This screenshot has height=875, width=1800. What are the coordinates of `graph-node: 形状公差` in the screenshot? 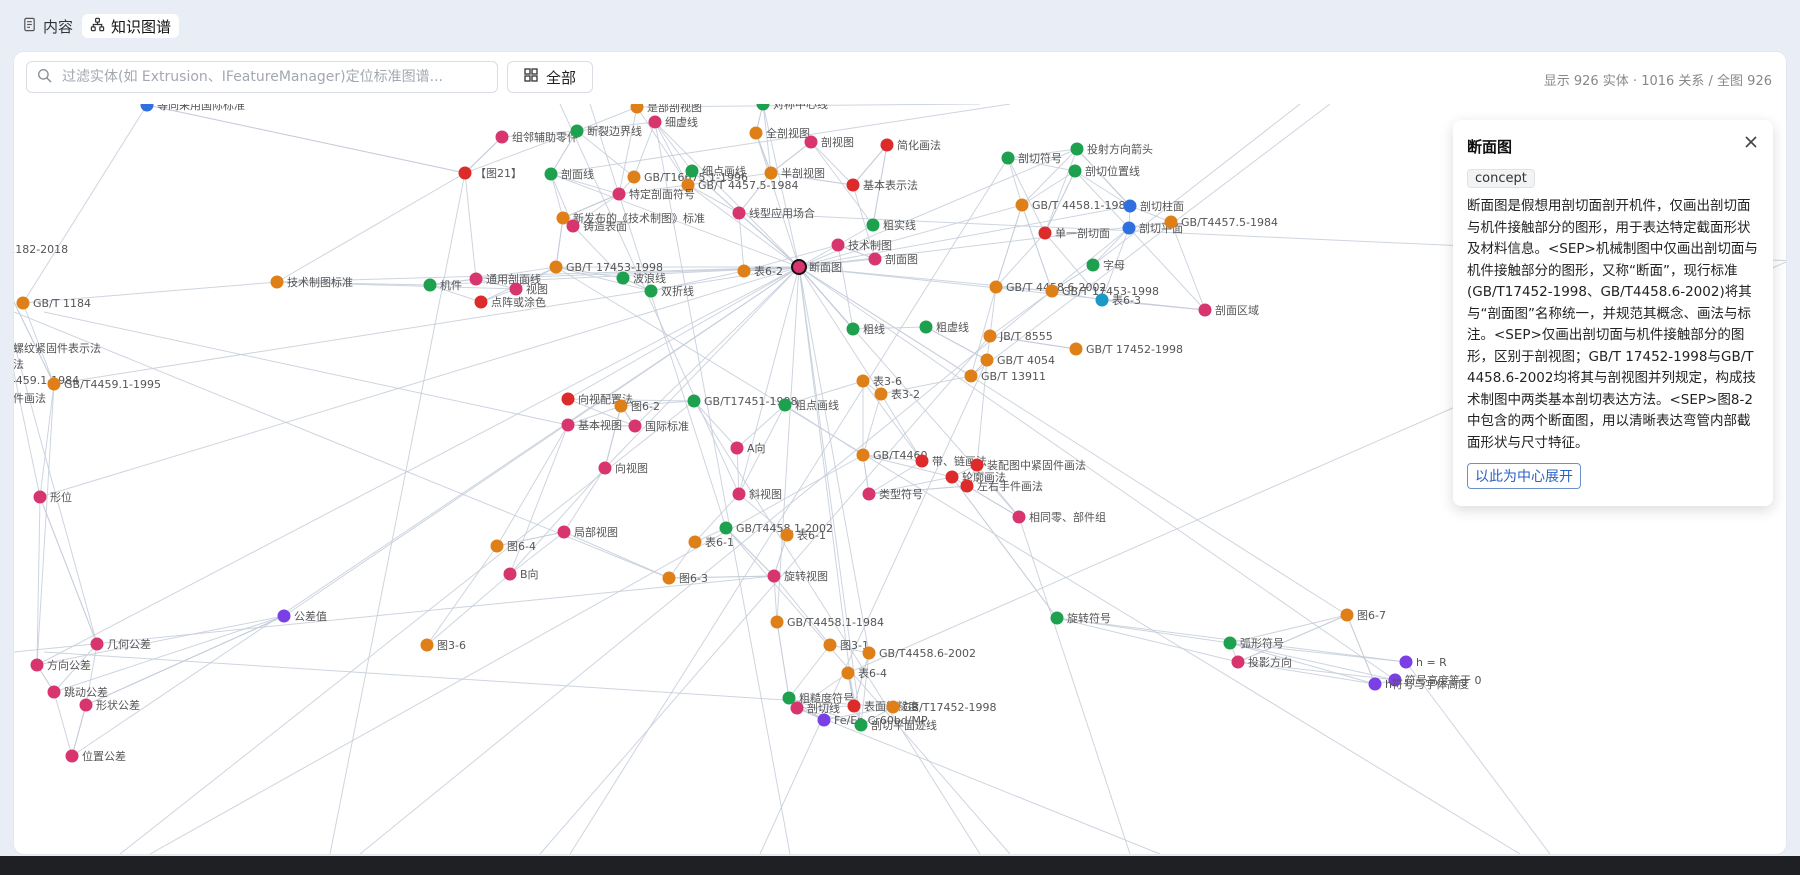 It's located at (110, 705).